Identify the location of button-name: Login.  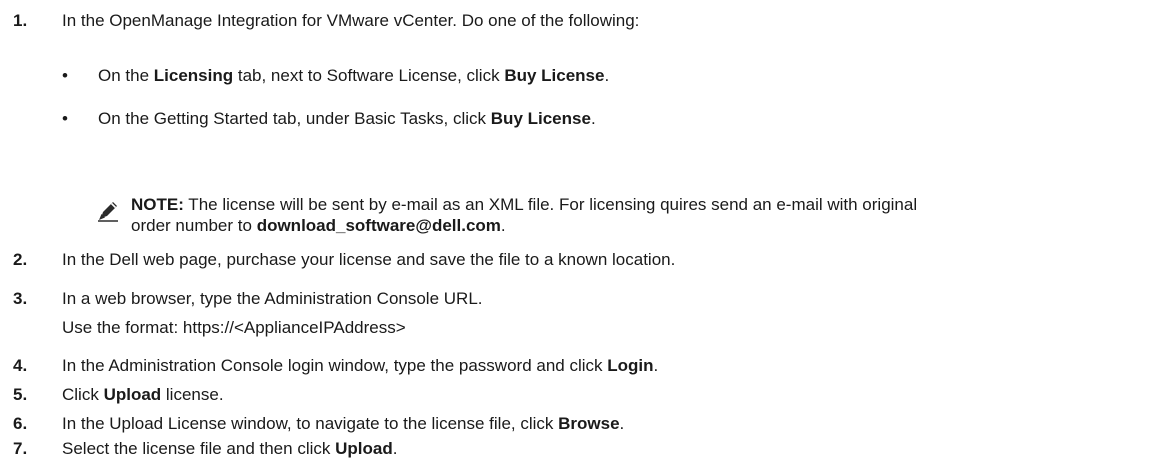
(630, 365).